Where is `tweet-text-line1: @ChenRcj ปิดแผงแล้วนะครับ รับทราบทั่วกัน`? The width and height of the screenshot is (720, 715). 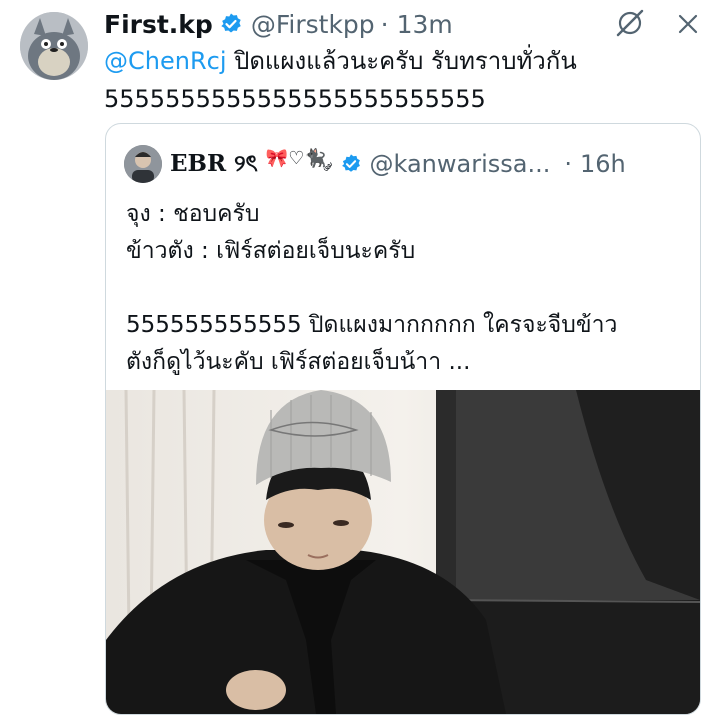 tweet-text-line1: @ChenRcj ปิดแผงแล้วนะครับ รับทราบทั่วกัน is located at coordinates (404, 61).